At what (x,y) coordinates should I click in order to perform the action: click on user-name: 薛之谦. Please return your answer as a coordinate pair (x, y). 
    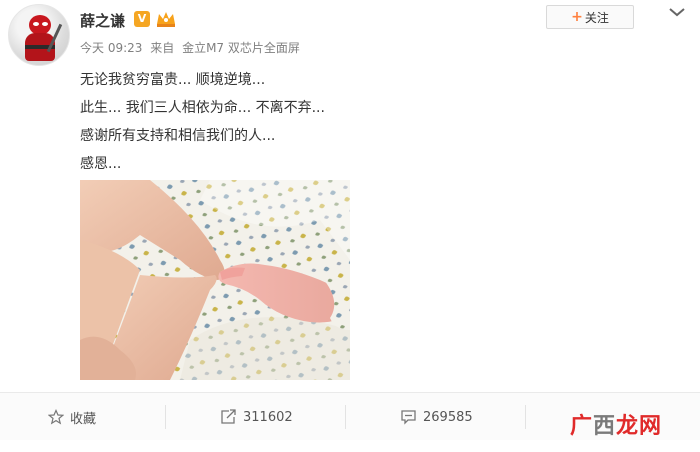
    Looking at the image, I should click on (102, 20).